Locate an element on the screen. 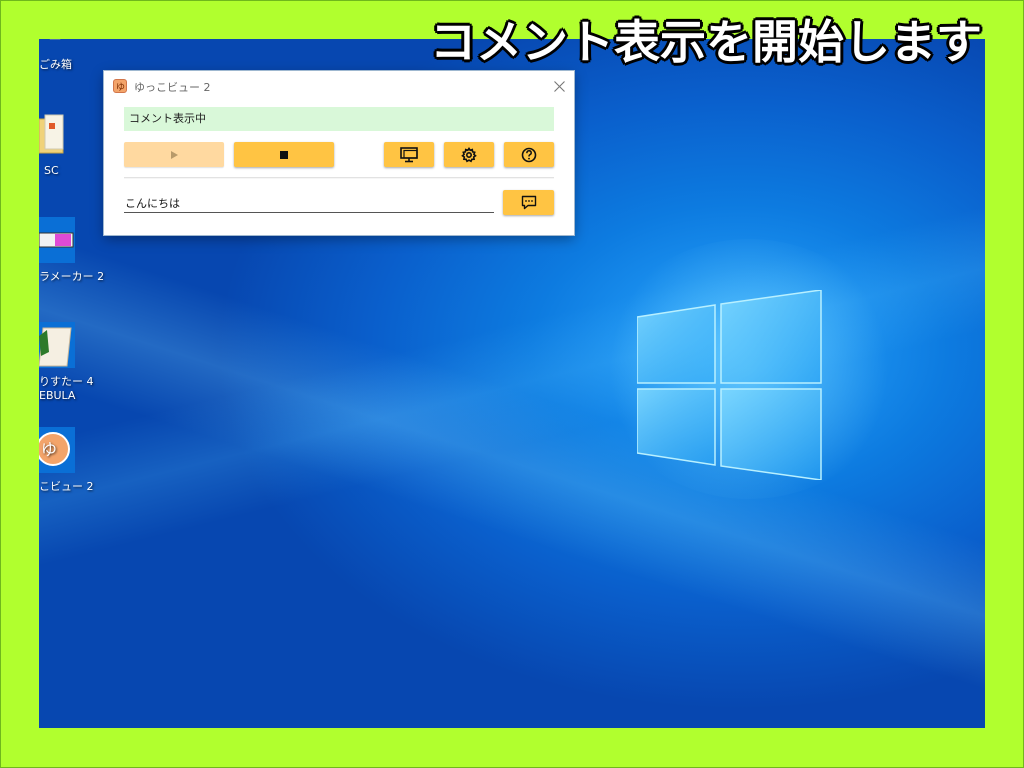 This screenshot has width=1024, height=768. desktop-icon-label: ごみ箱 is located at coordinates (55, 64).